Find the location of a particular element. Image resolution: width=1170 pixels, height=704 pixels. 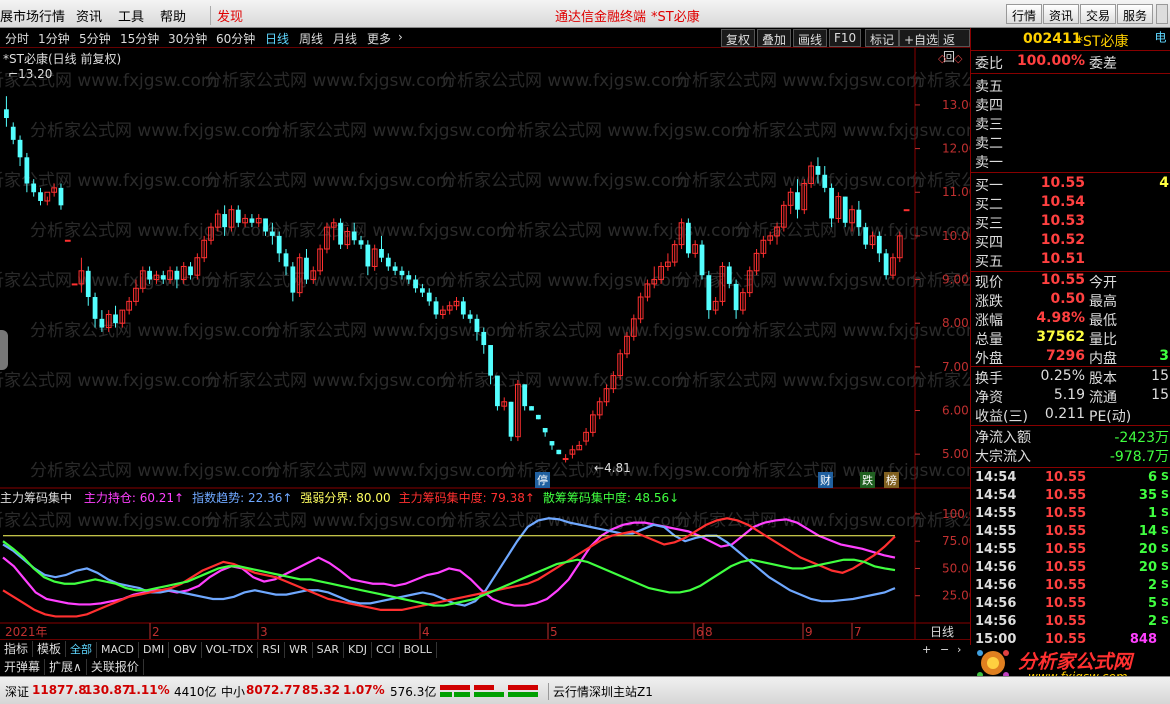

add-watchlist-button: +自选 is located at coordinates (921, 38).